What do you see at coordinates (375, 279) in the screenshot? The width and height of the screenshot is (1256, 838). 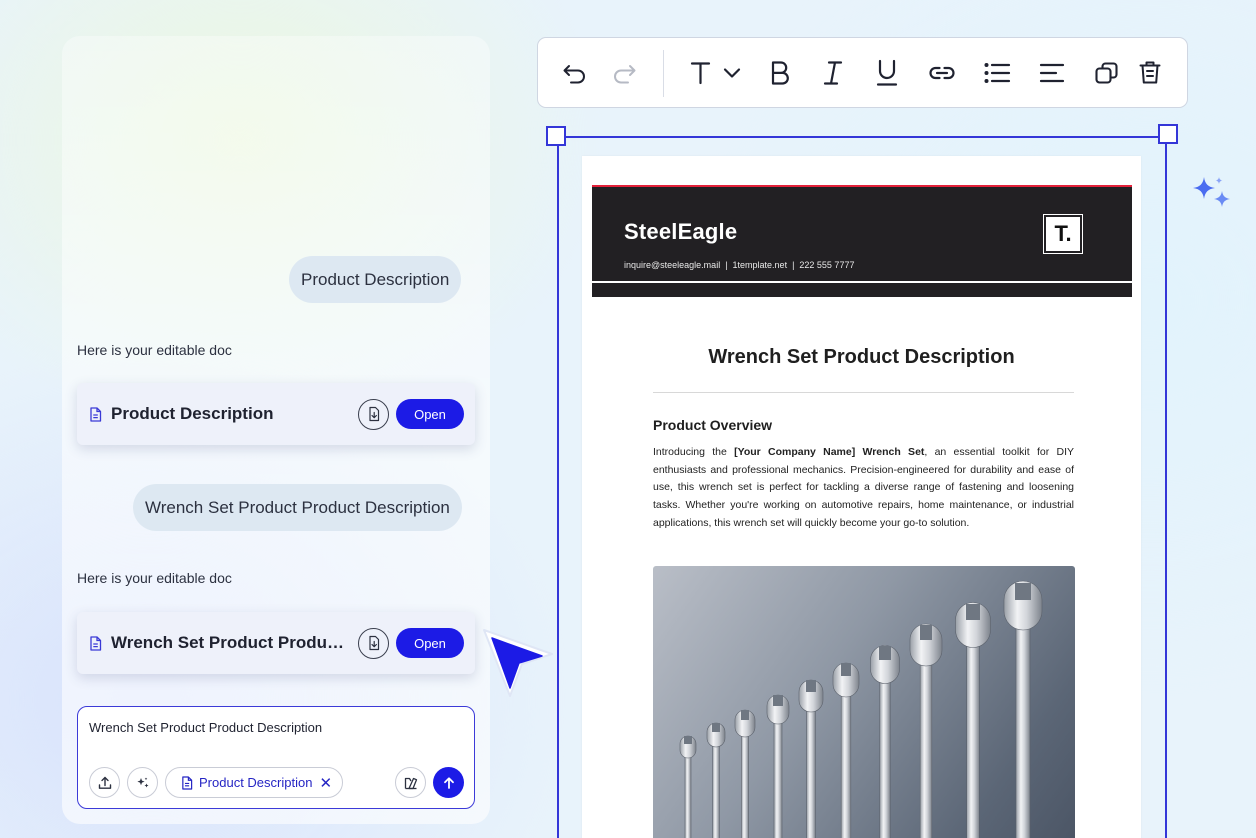 I see `user-message-bubble: Product Description` at bounding box center [375, 279].